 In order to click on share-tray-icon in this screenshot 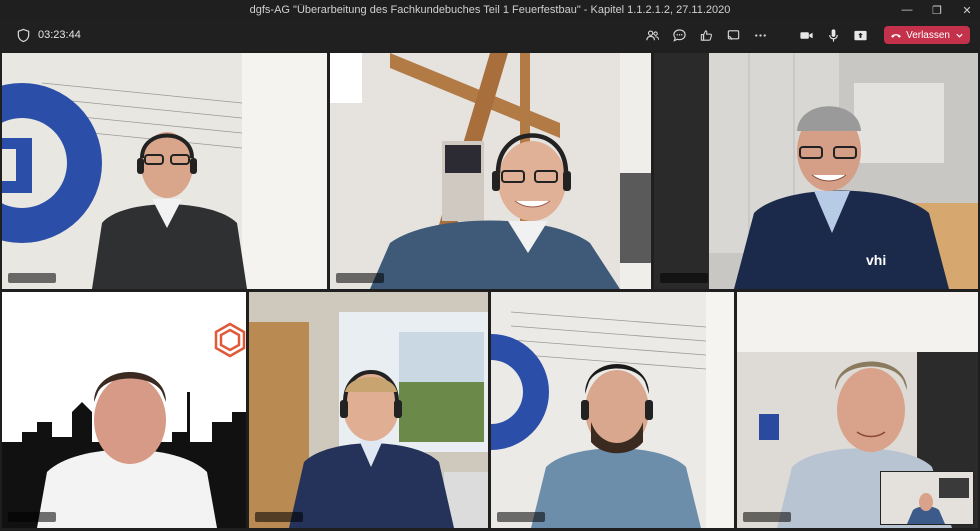, I will do `click(733, 35)`.